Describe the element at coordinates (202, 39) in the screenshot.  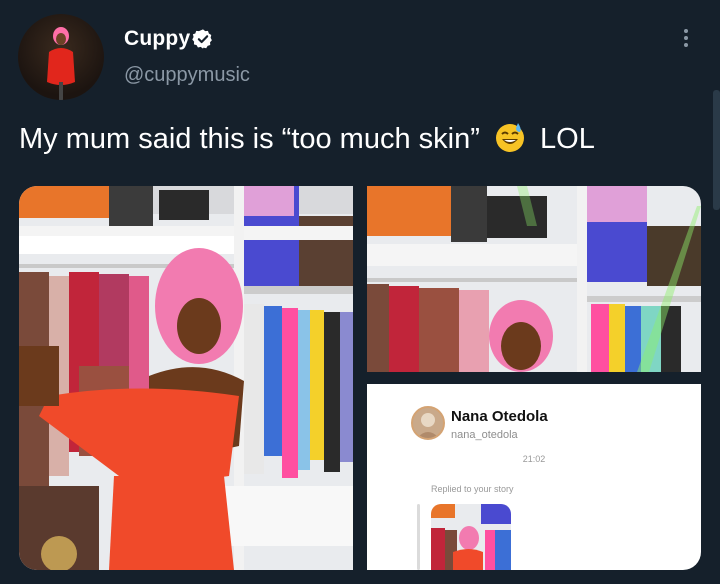
I see `verified-badge-icon` at that location.